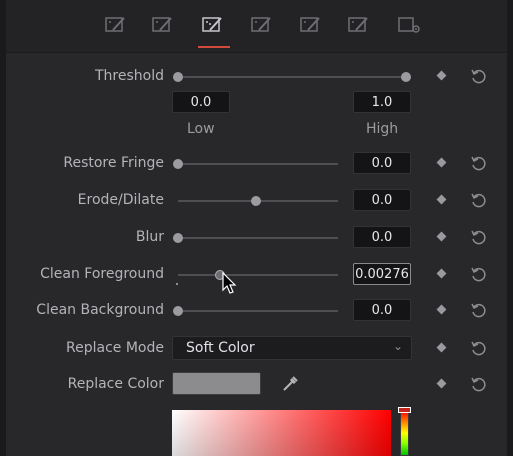 This screenshot has height=456, width=513. I want to click on replace-color-label: Replace Color, so click(115, 384).